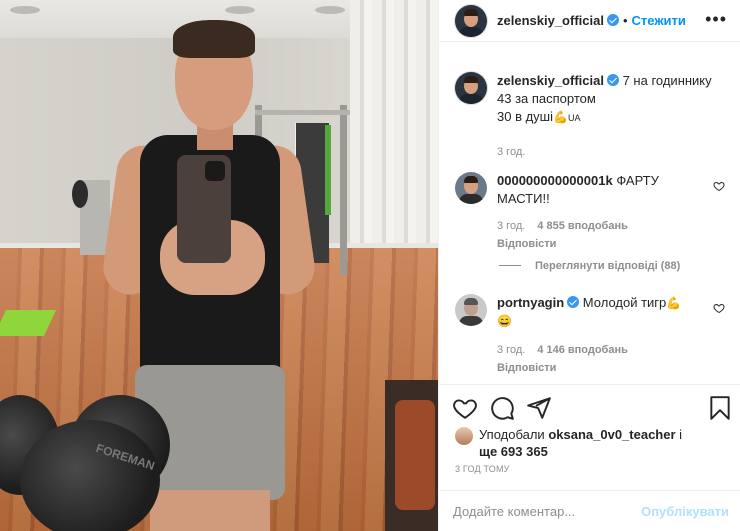 The height and width of the screenshot is (531, 740). What do you see at coordinates (685, 511) in the screenshot?
I see `publish-button: Опублікувати` at bounding box center [685, 511].